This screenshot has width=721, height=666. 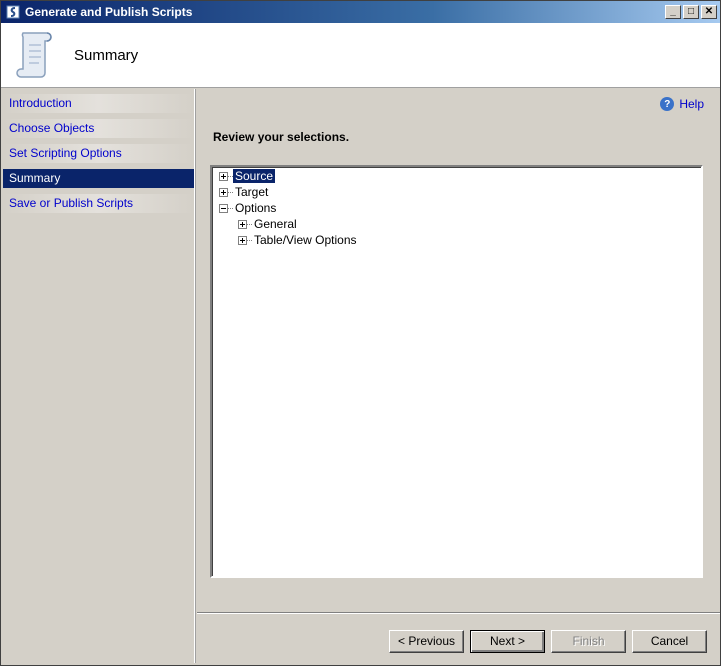 I want to click on close-button: ✕, so click(x=709, y=12).